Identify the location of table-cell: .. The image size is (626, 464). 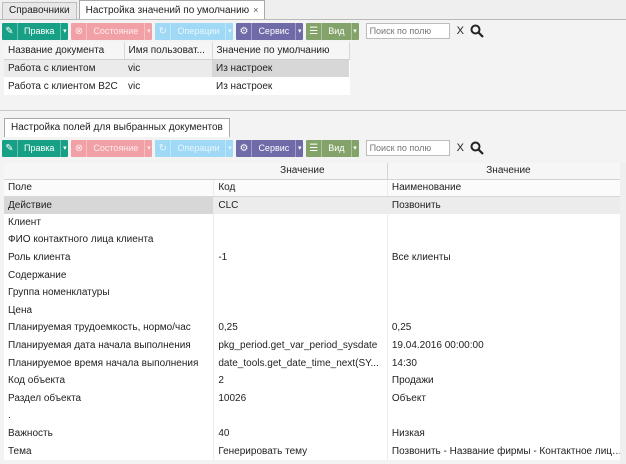
(109, 416).